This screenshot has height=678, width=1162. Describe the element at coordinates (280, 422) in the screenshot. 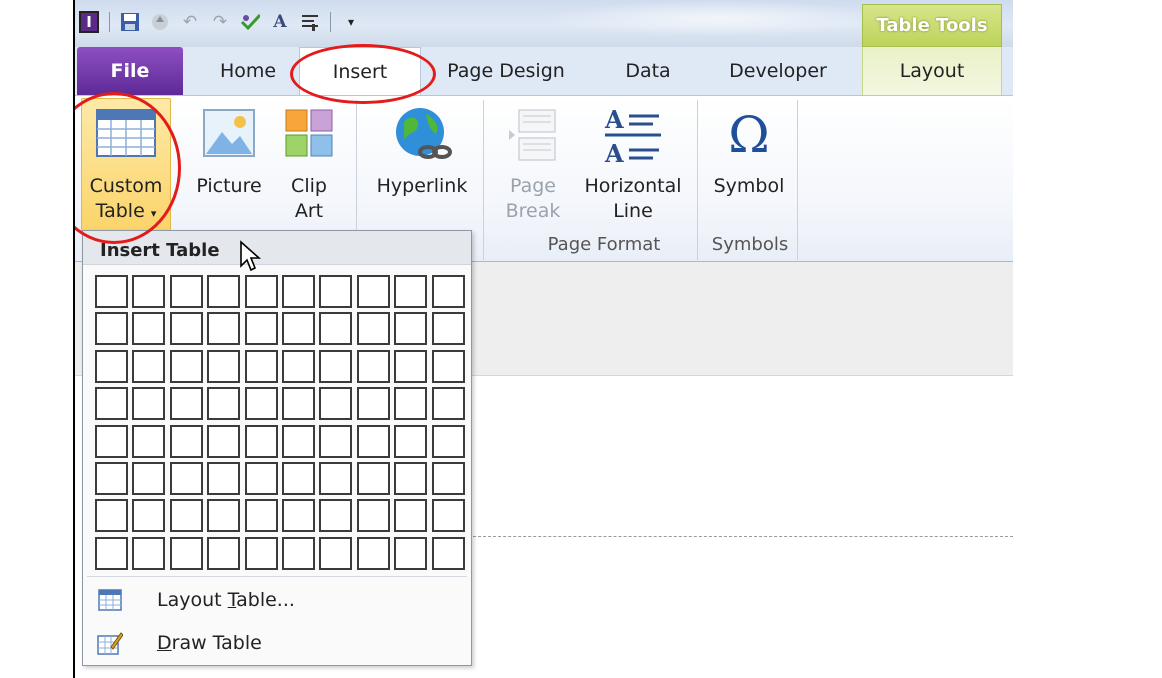

I see `table-size-grid` at that location.